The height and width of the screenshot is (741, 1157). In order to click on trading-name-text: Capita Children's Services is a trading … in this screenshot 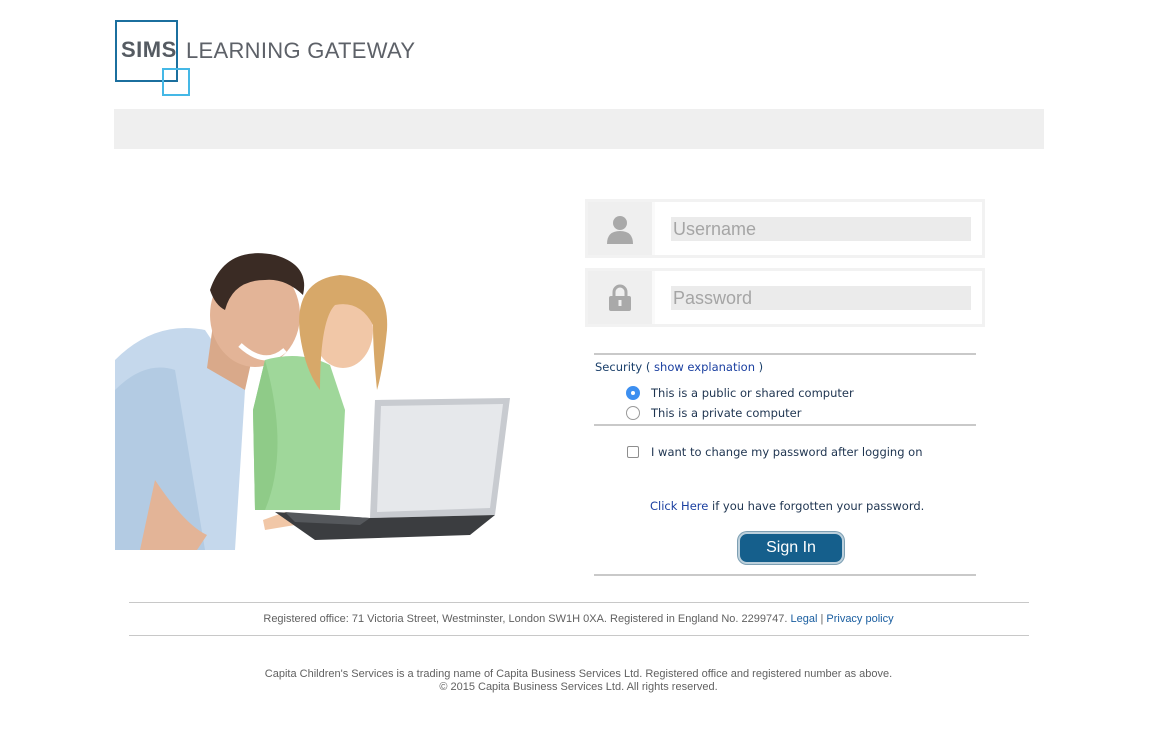, I will do `click(578, 674)`.